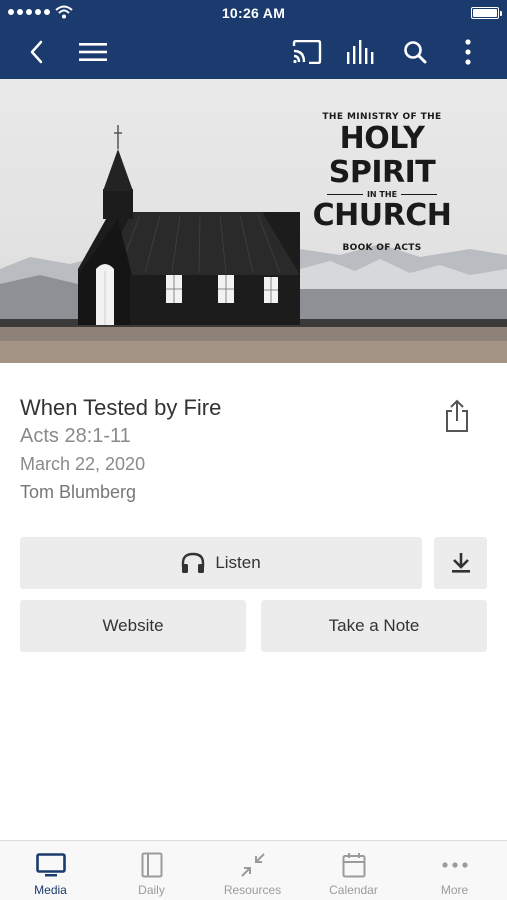 The width and height of the screenshot is (507, 900). I want to click on tab-media: Media, so click(50, 870).